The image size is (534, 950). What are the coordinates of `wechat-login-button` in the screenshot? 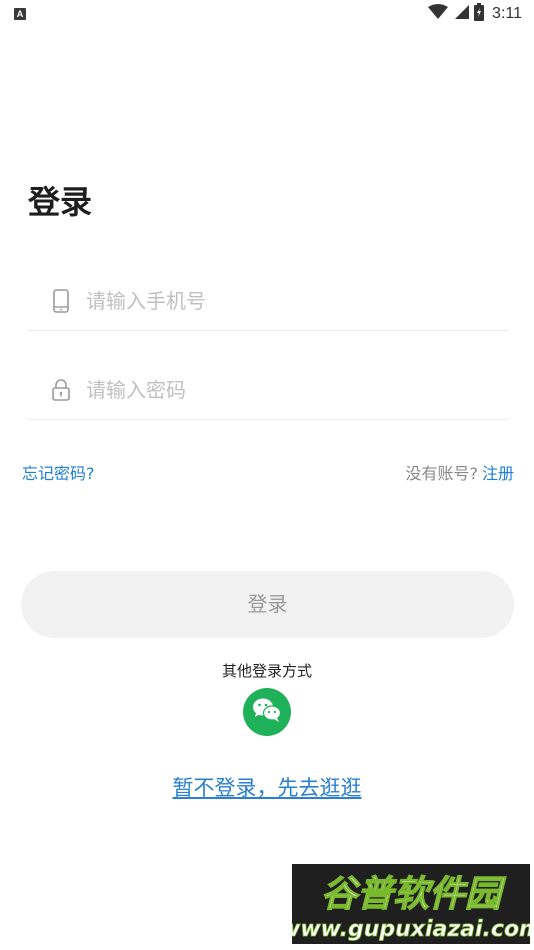 It's located at (267, 712).